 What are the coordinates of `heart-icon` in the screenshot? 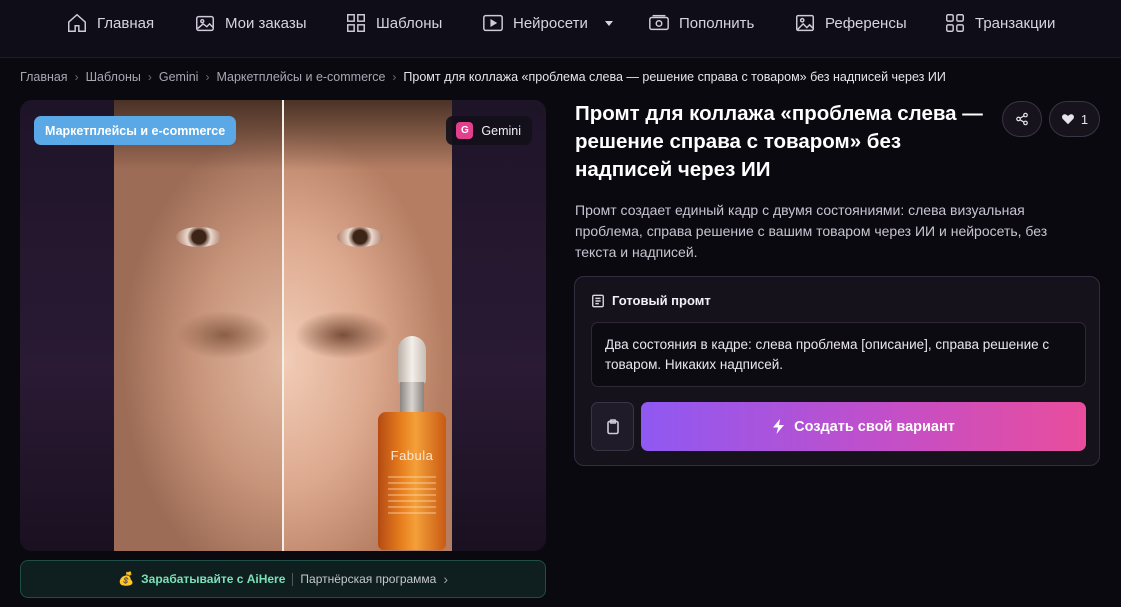 It's located at (1067, 119).